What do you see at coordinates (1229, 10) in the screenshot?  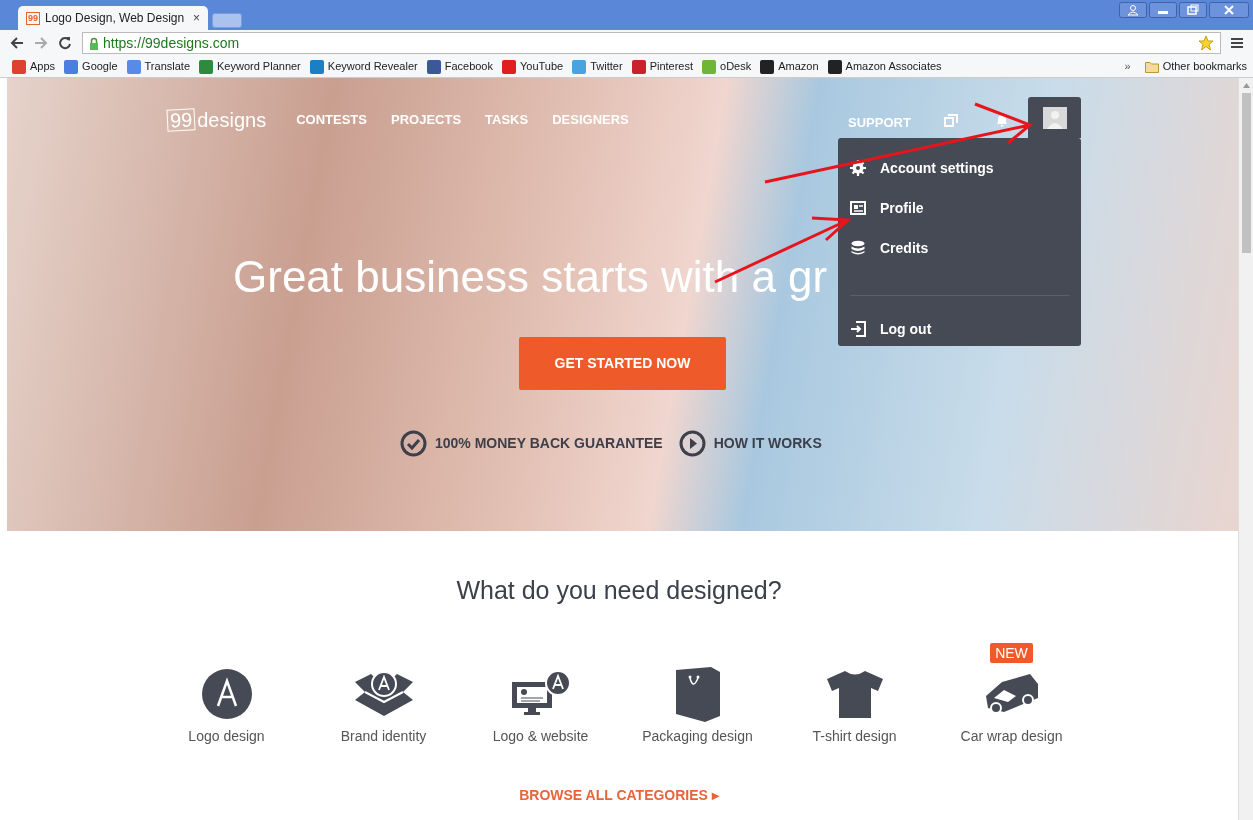 I see `close-icon` at bounding box center [1229, 10].